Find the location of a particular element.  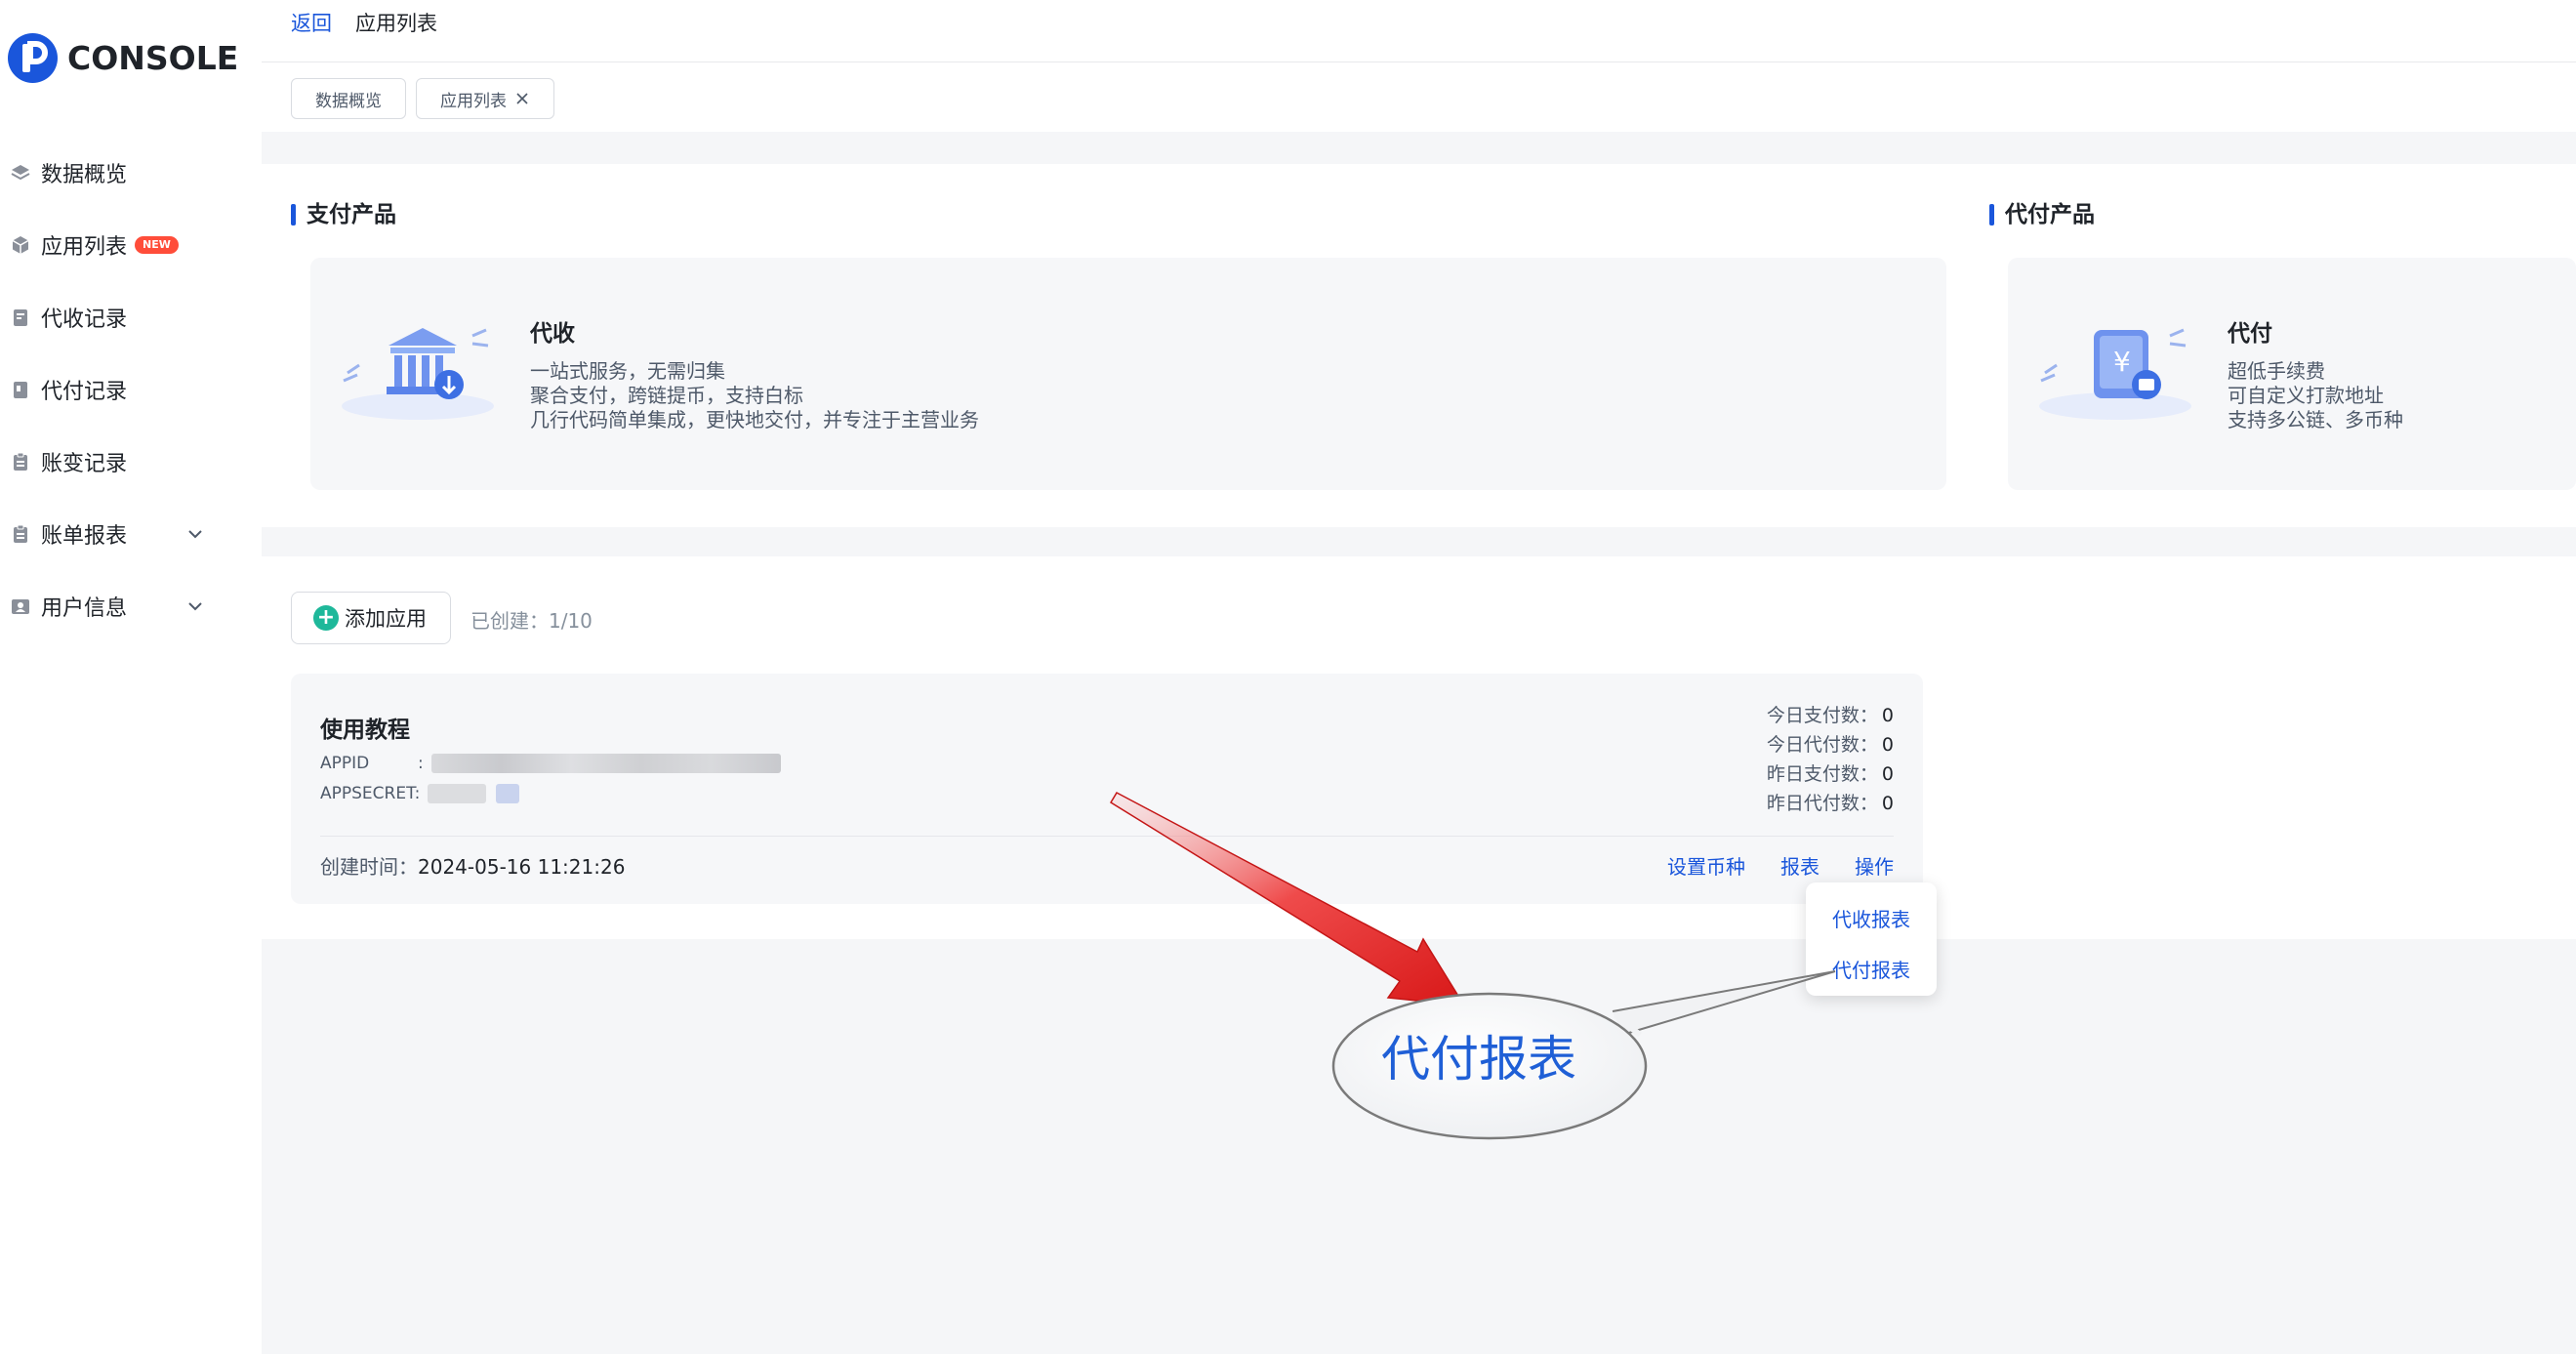

sidebar-item-label: 数据概览 is located at coordinates (84, 175).